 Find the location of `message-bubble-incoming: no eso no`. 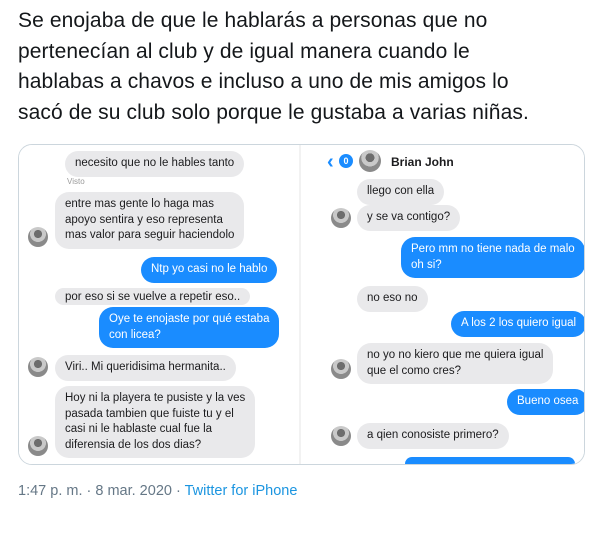

message-bubble-incoming: no eso no is located at coordinates (392, 299).